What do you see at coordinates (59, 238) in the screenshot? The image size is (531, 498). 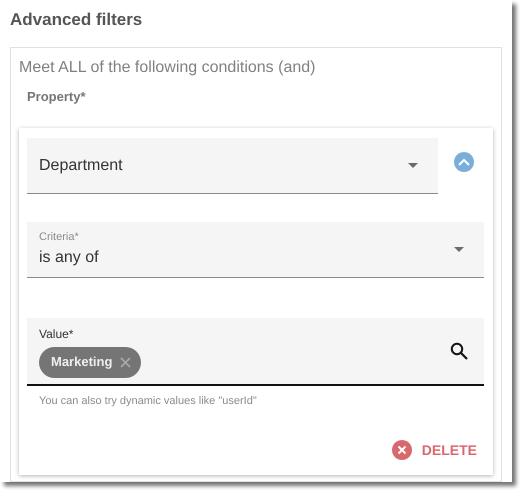 I see `criteria-label: Criteria*` at bounding box center [59, 238].